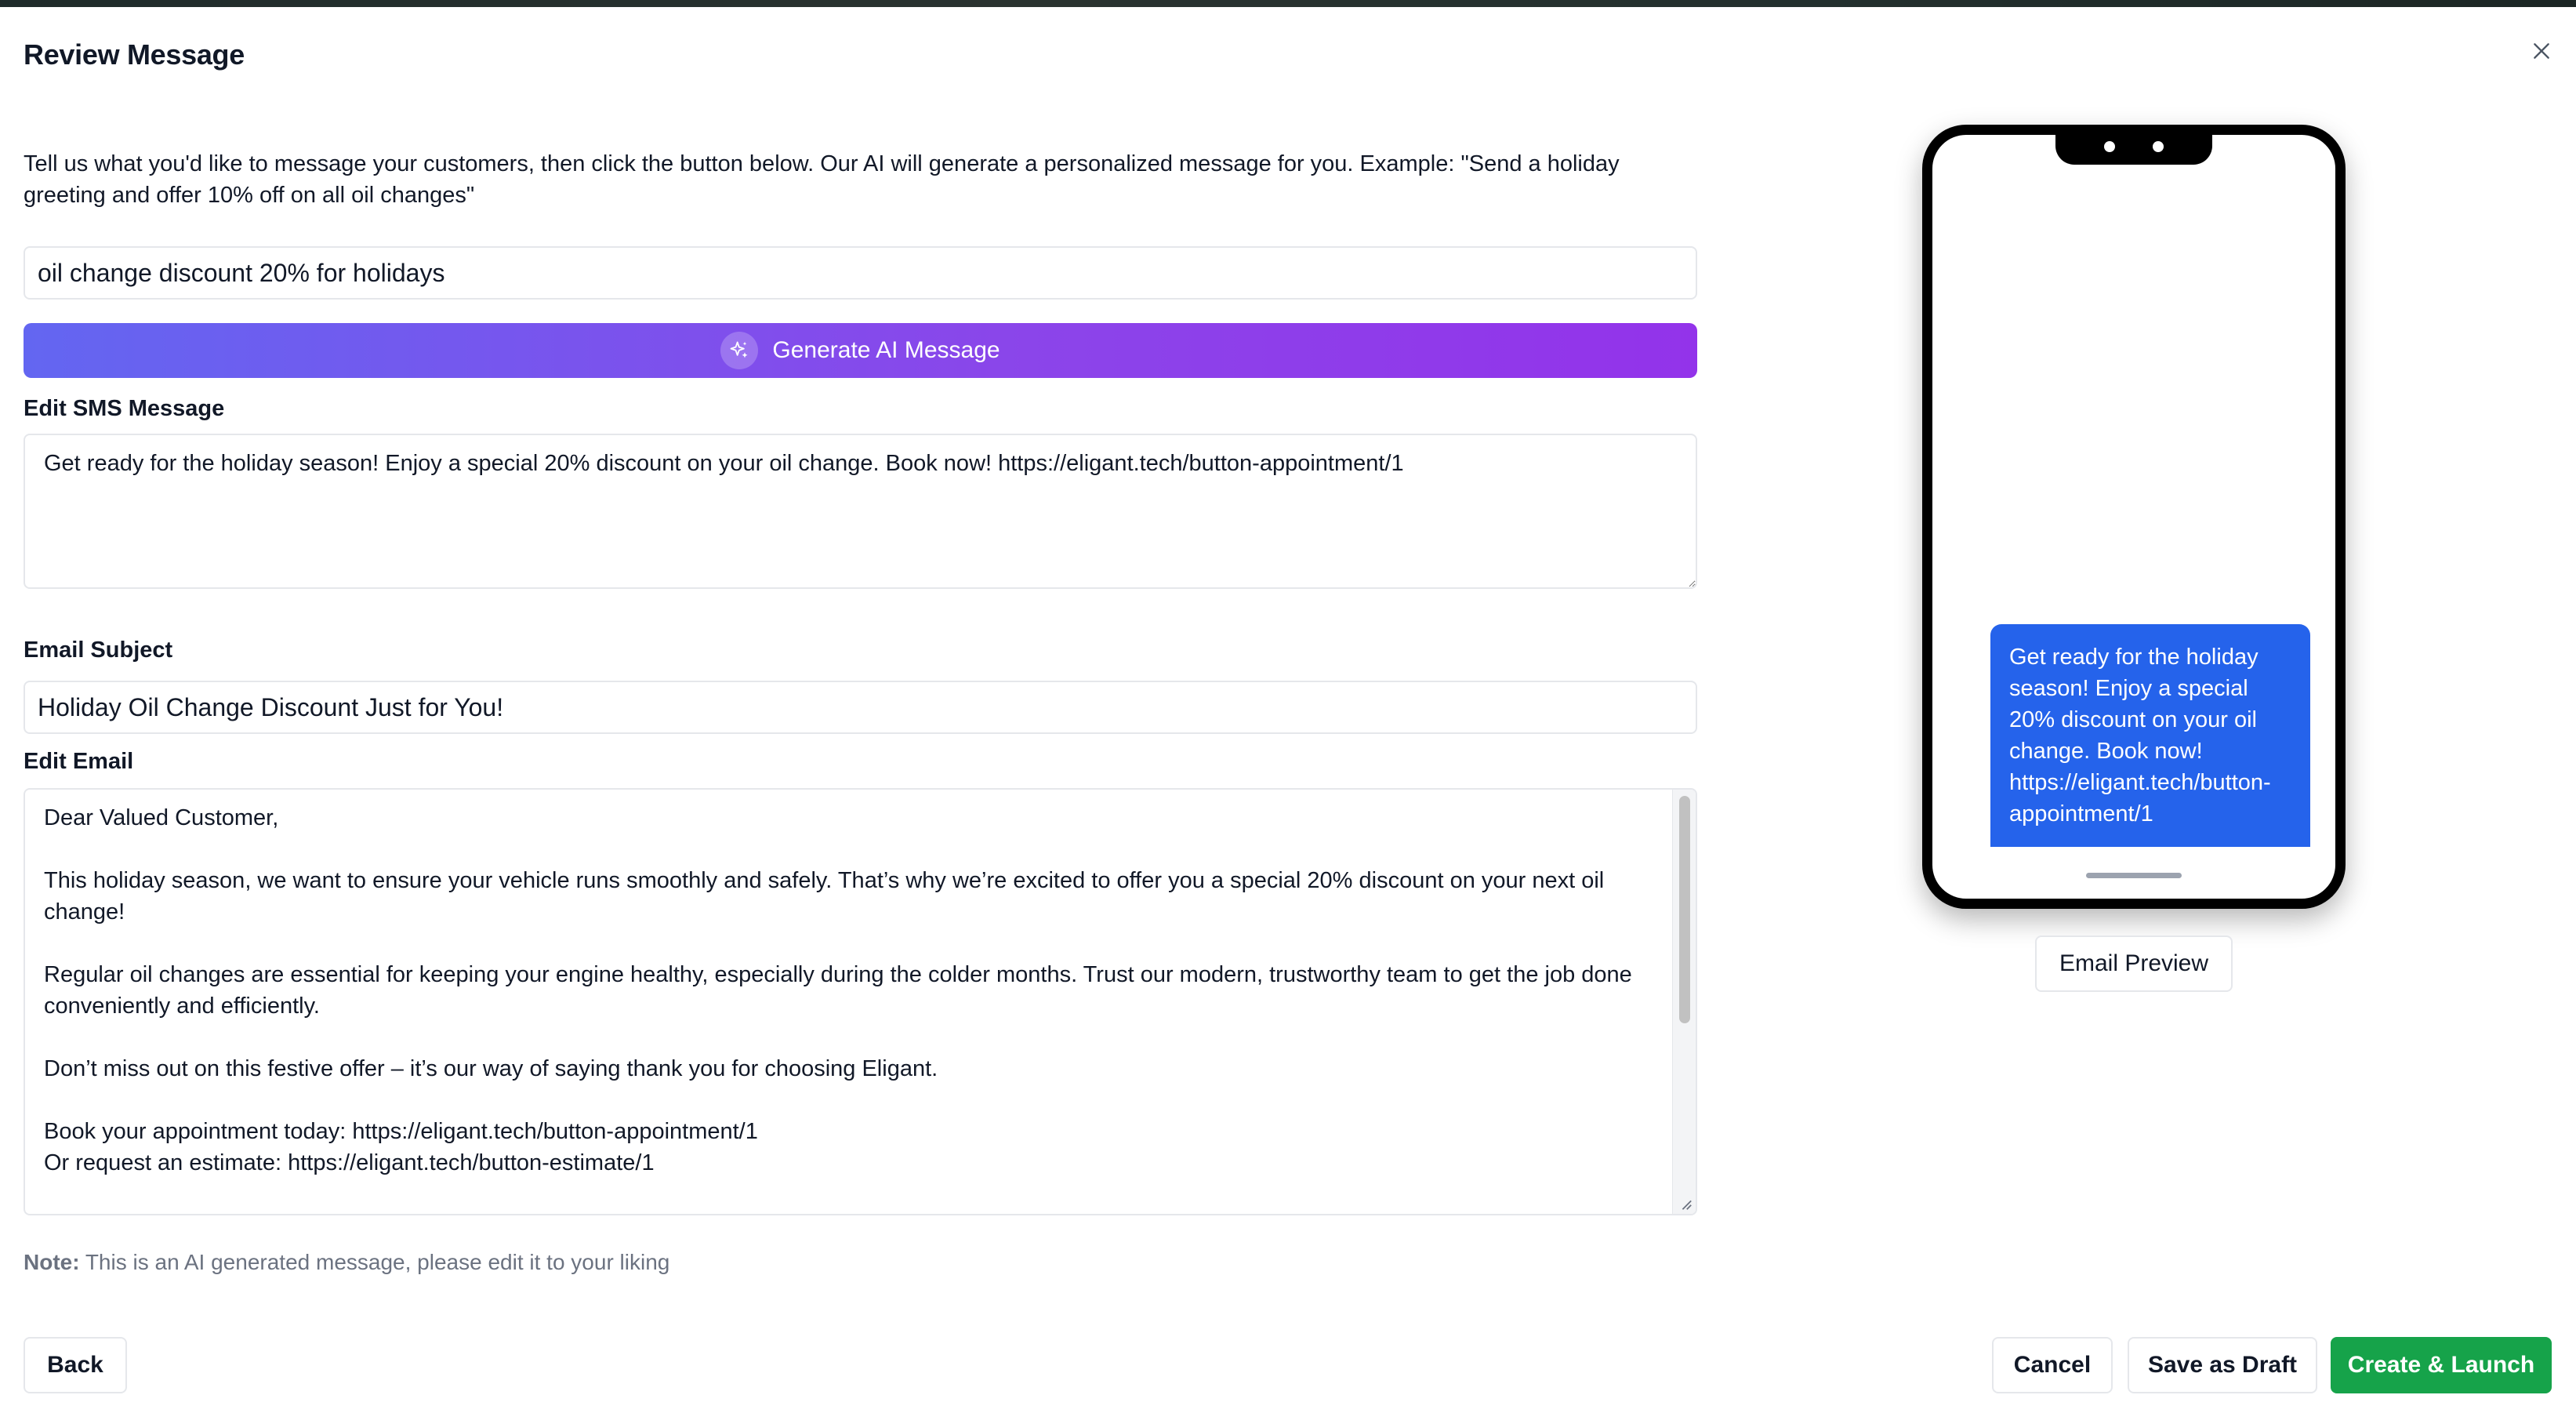 The height and width of the screenshot is (1424, 2576). What do you see at coordinates (886, 350) in the screenshot?
I see `generate-button-label: Generate AI Message` at bounding box center [886, 350].